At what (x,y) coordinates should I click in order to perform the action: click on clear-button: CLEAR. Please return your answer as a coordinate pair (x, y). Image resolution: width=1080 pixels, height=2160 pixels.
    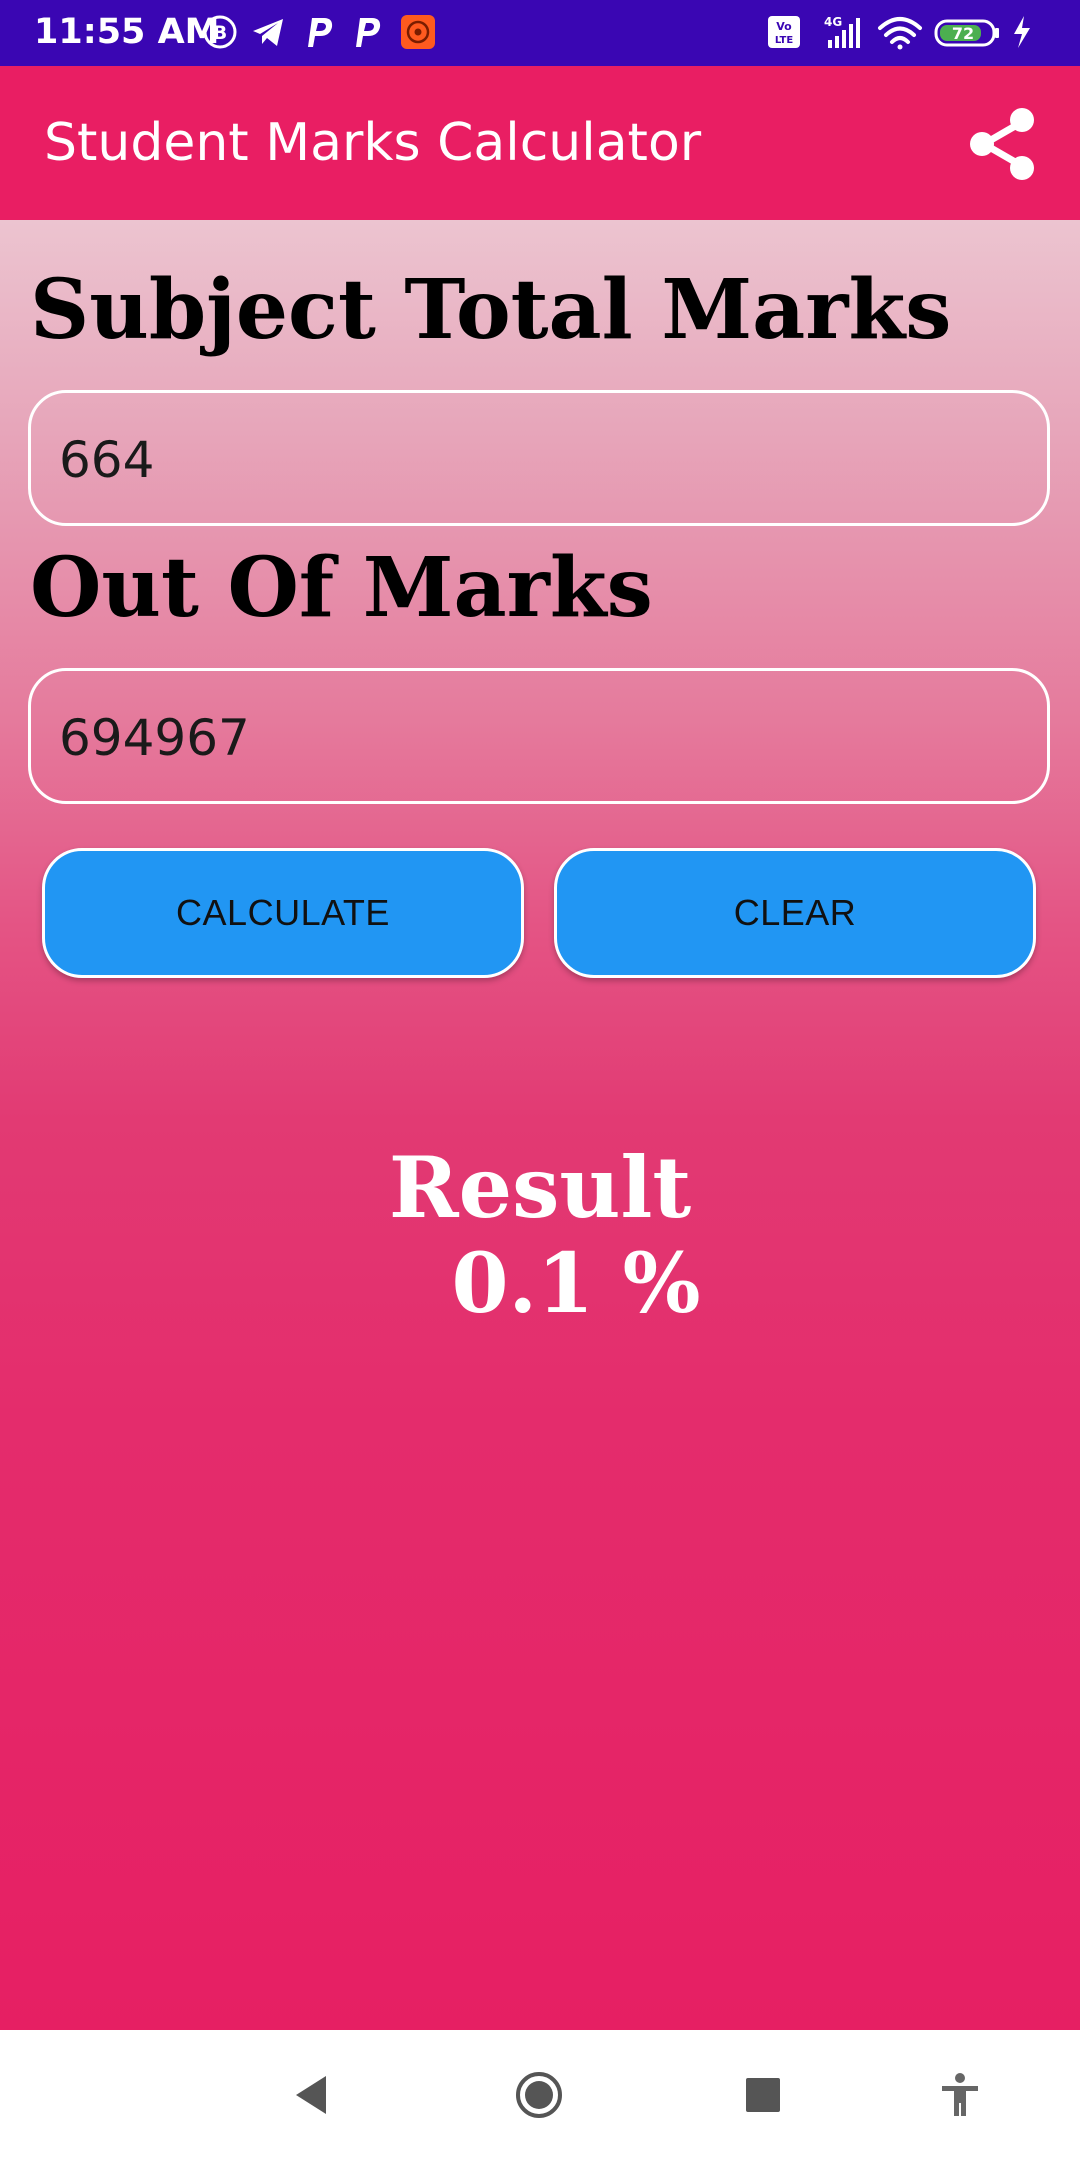
    Looking at the image, I should click on (795, 913).